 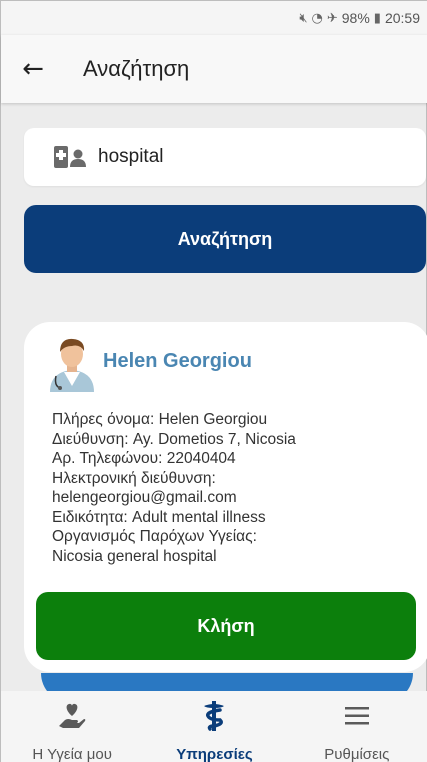 What do you see at coordinates (225, 239) in the screenshot?
I see `search-button: Αναζήτηση` at bounding box center [225, 239].